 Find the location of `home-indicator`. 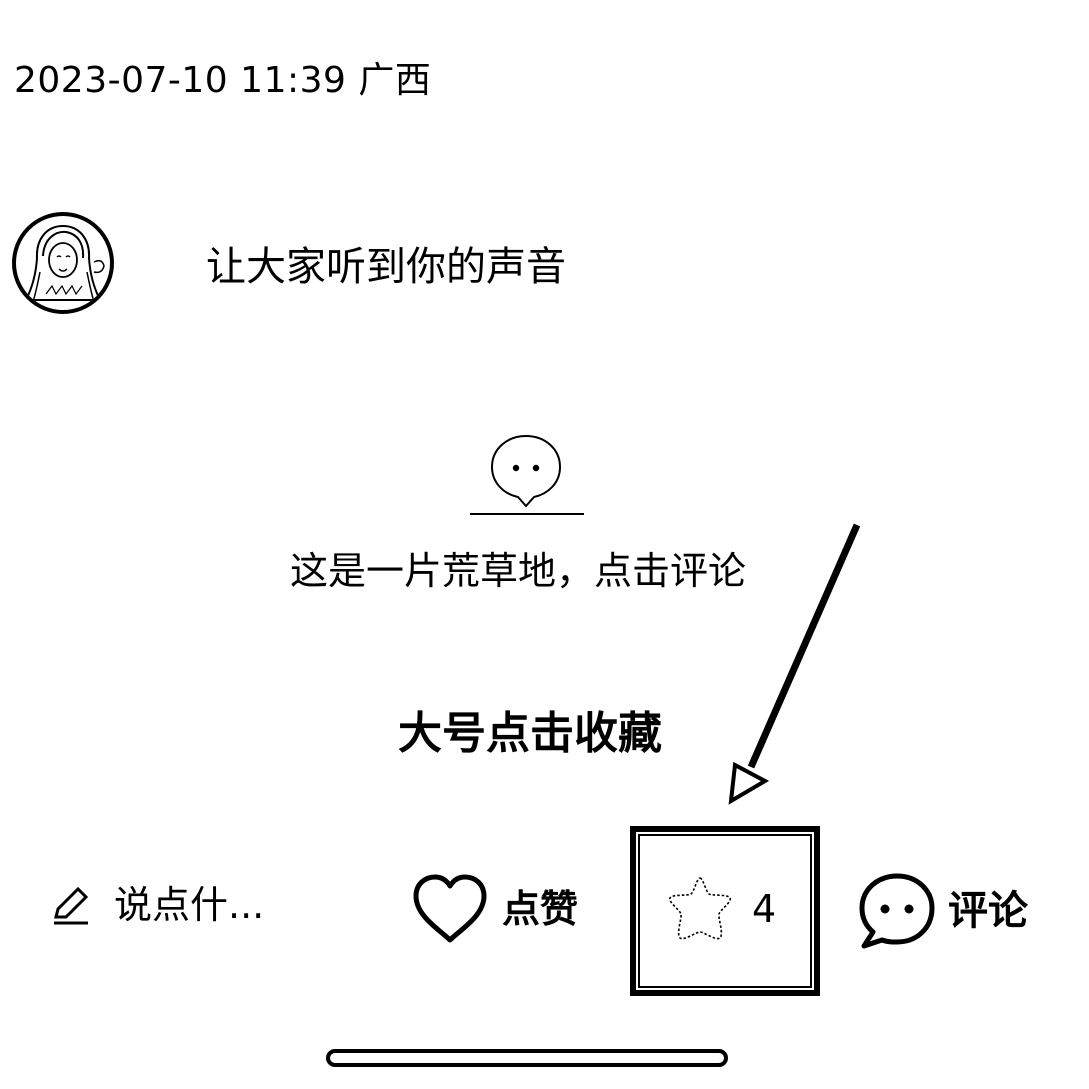

home-indicator is located at coordinates (527, 1058).